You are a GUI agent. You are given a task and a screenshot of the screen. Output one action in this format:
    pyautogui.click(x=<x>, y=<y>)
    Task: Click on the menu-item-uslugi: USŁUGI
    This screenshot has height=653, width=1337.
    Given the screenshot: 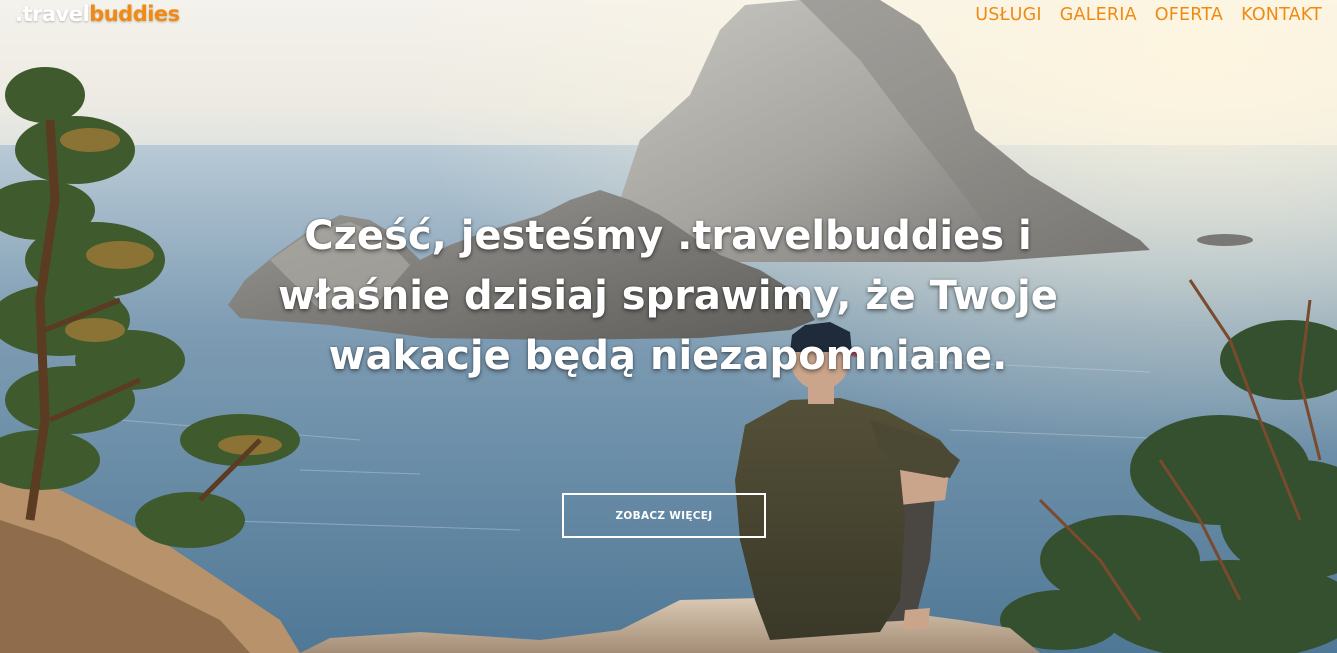 What is the action you would take?
    pyautogui.click(x=1008, y=15)
    